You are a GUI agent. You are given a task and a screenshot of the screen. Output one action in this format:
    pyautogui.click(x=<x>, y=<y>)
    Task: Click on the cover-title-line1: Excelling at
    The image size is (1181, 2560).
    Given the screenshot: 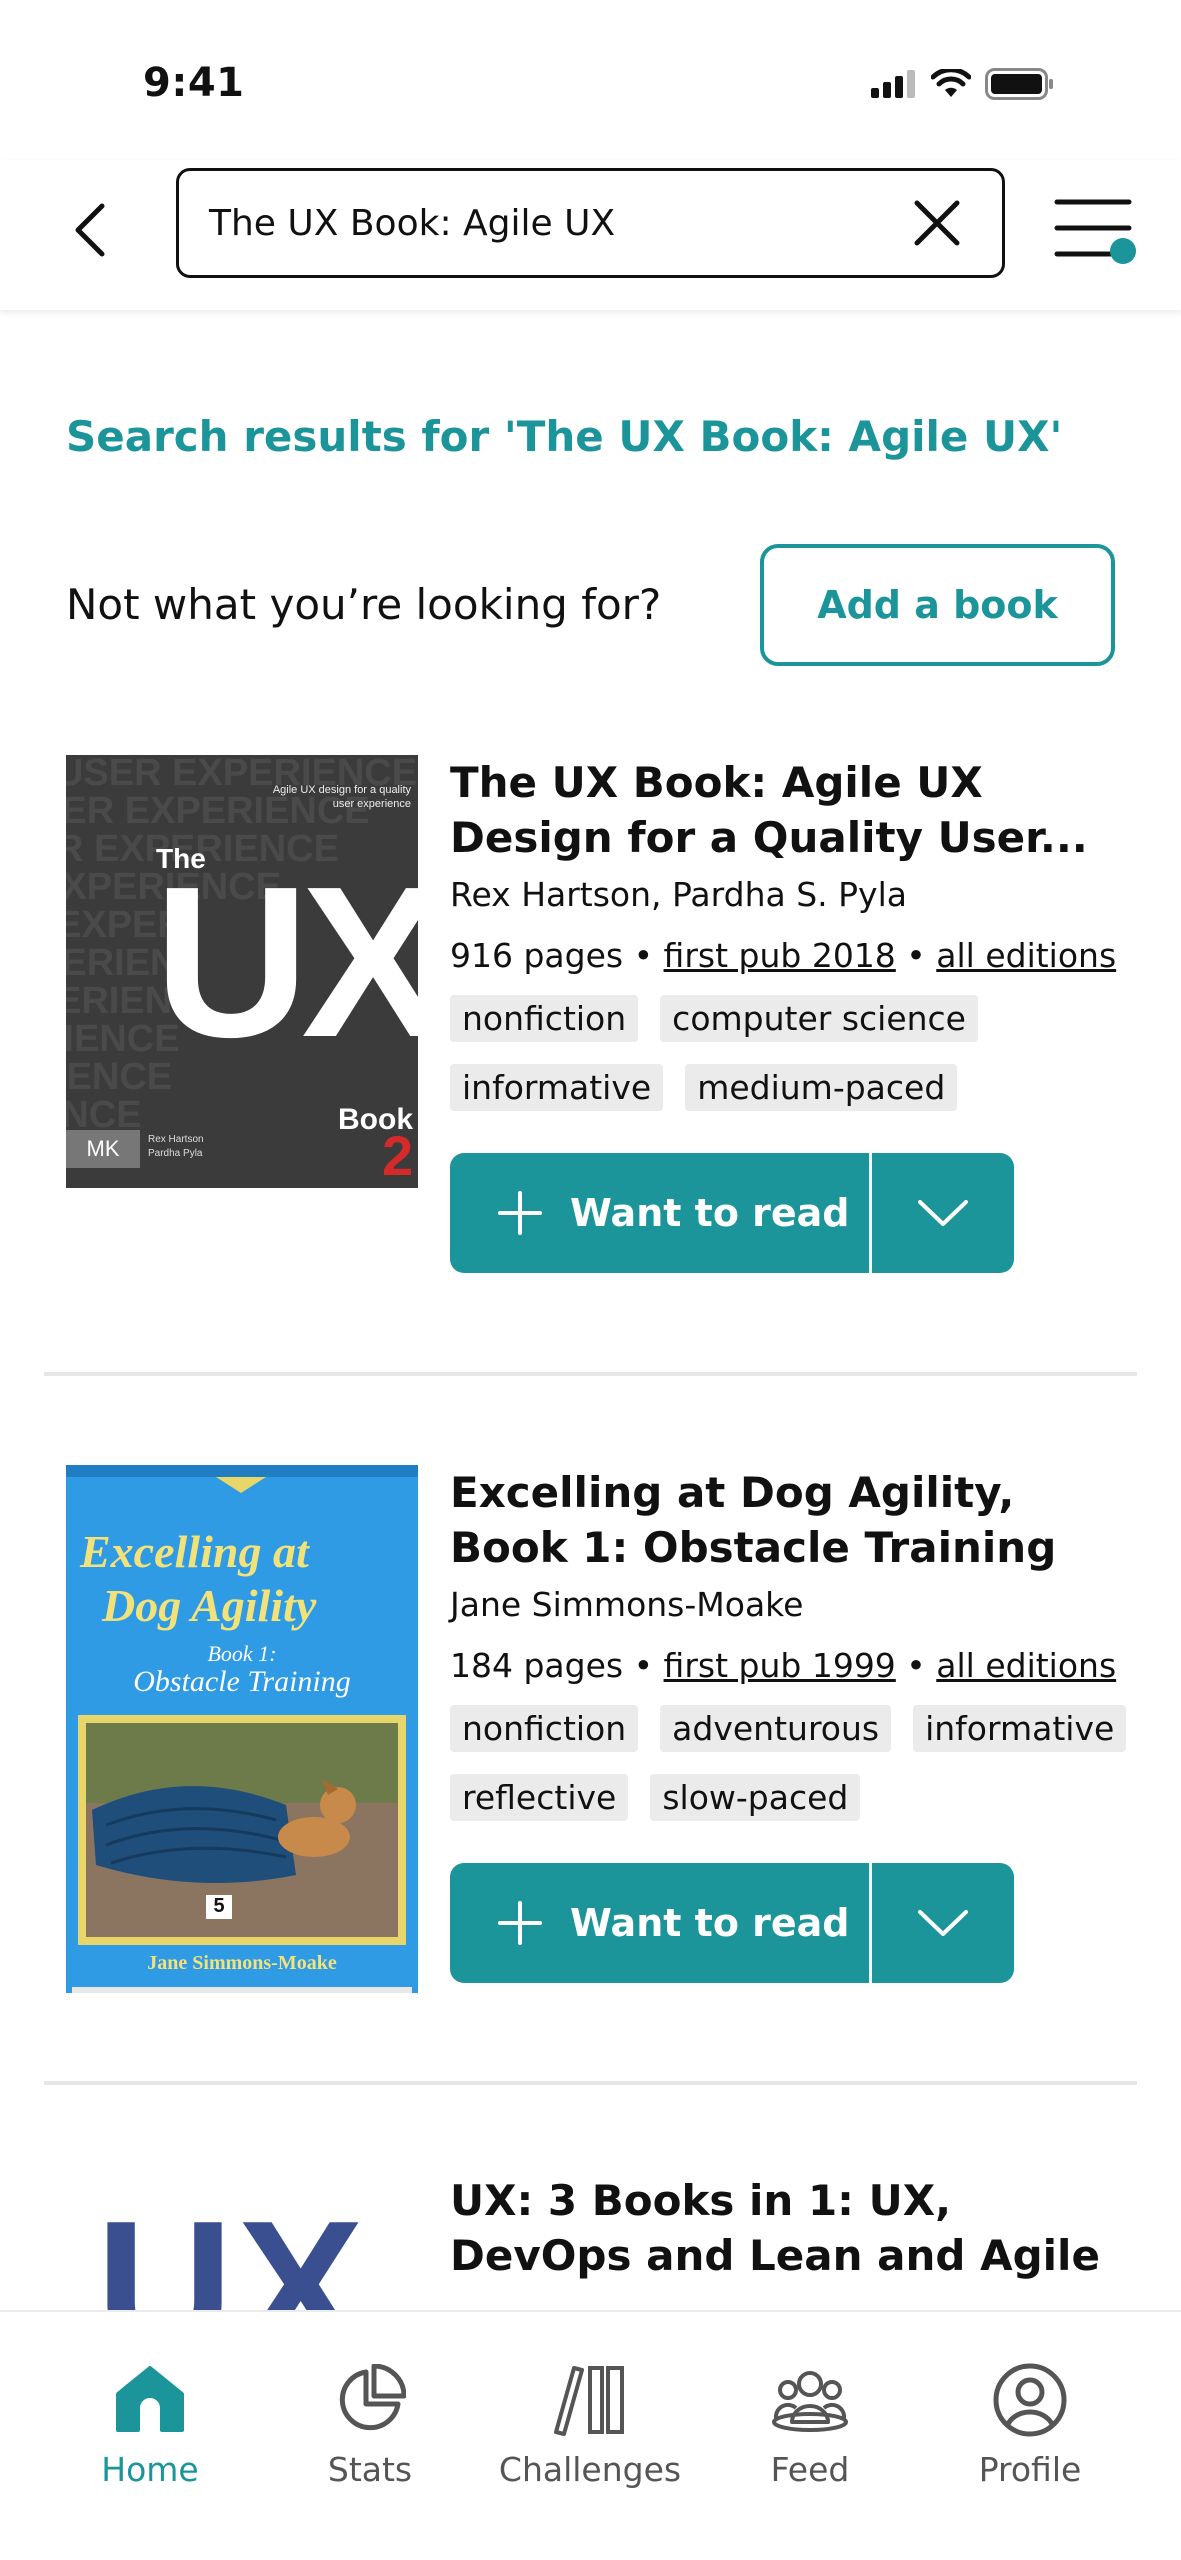 What is the action you would take?
    pyautogui.click(x=194, y=1551)
    